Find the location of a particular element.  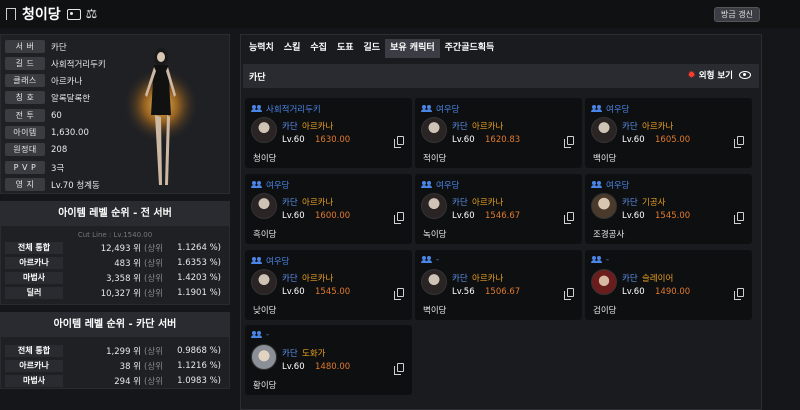

char-item-level: 1546.67 is located at coordinates (503, 216).